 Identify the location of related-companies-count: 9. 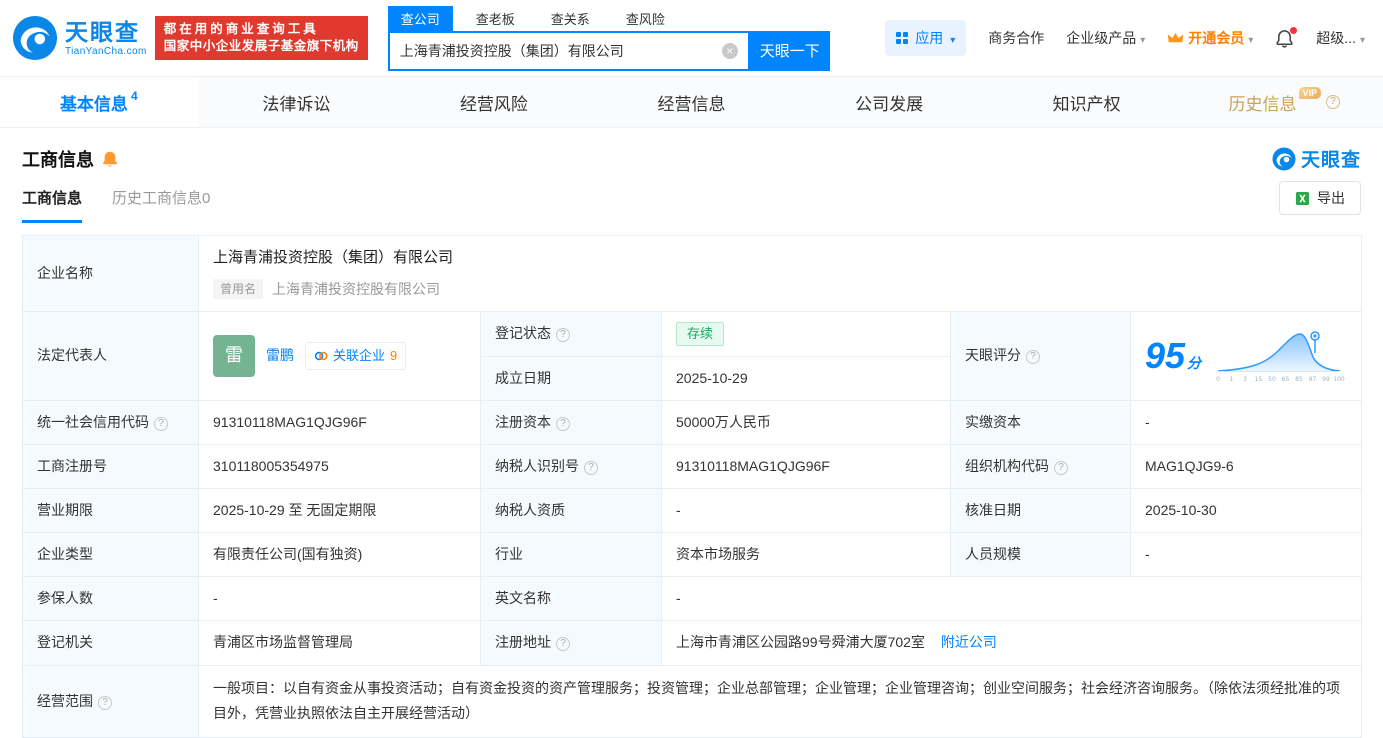
(394, 356).